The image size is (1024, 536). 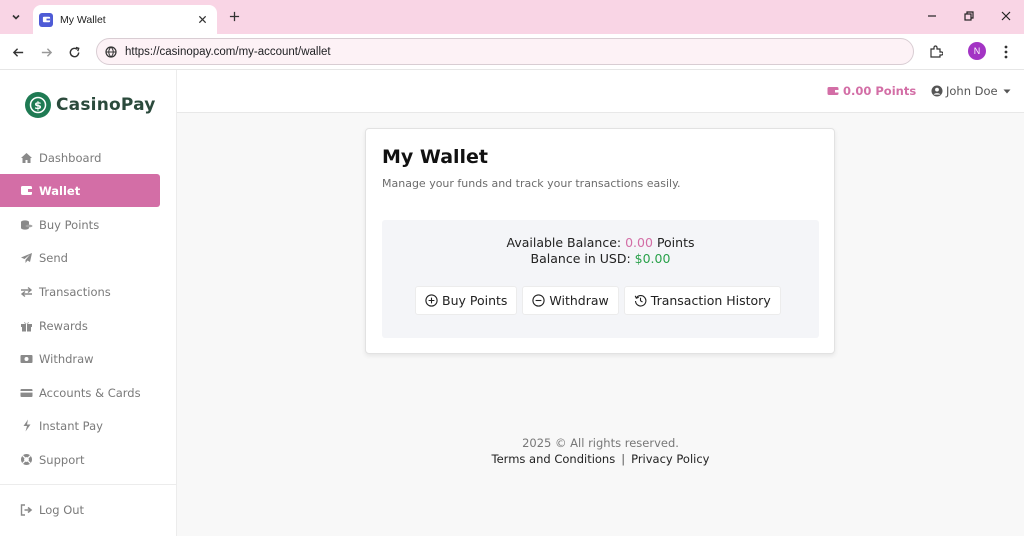 I want to click on credit-card-icon, so click(x=26, y=392).